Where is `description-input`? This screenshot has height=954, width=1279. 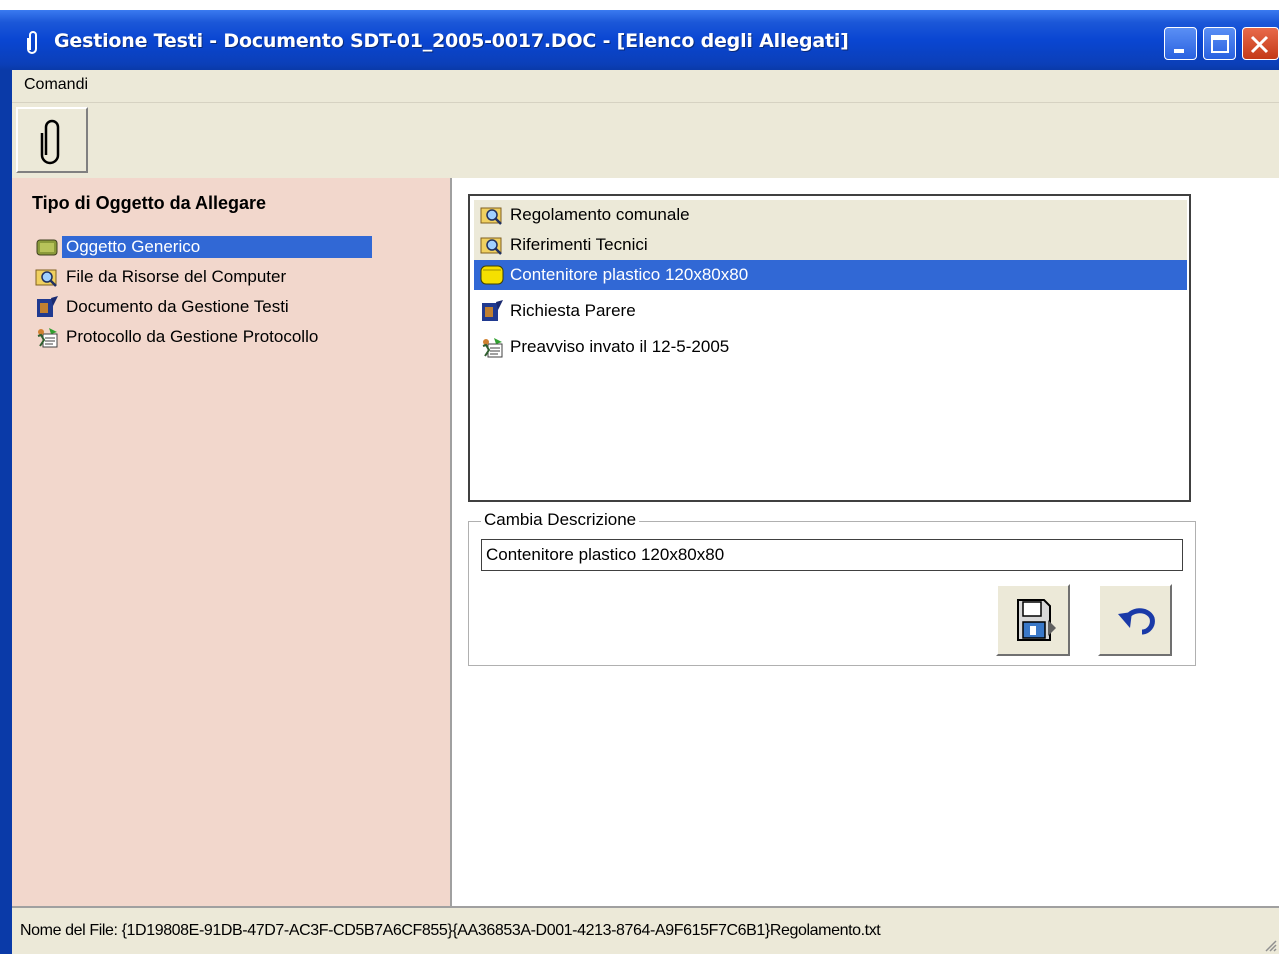
description-input is located at coordinates (832, 555).